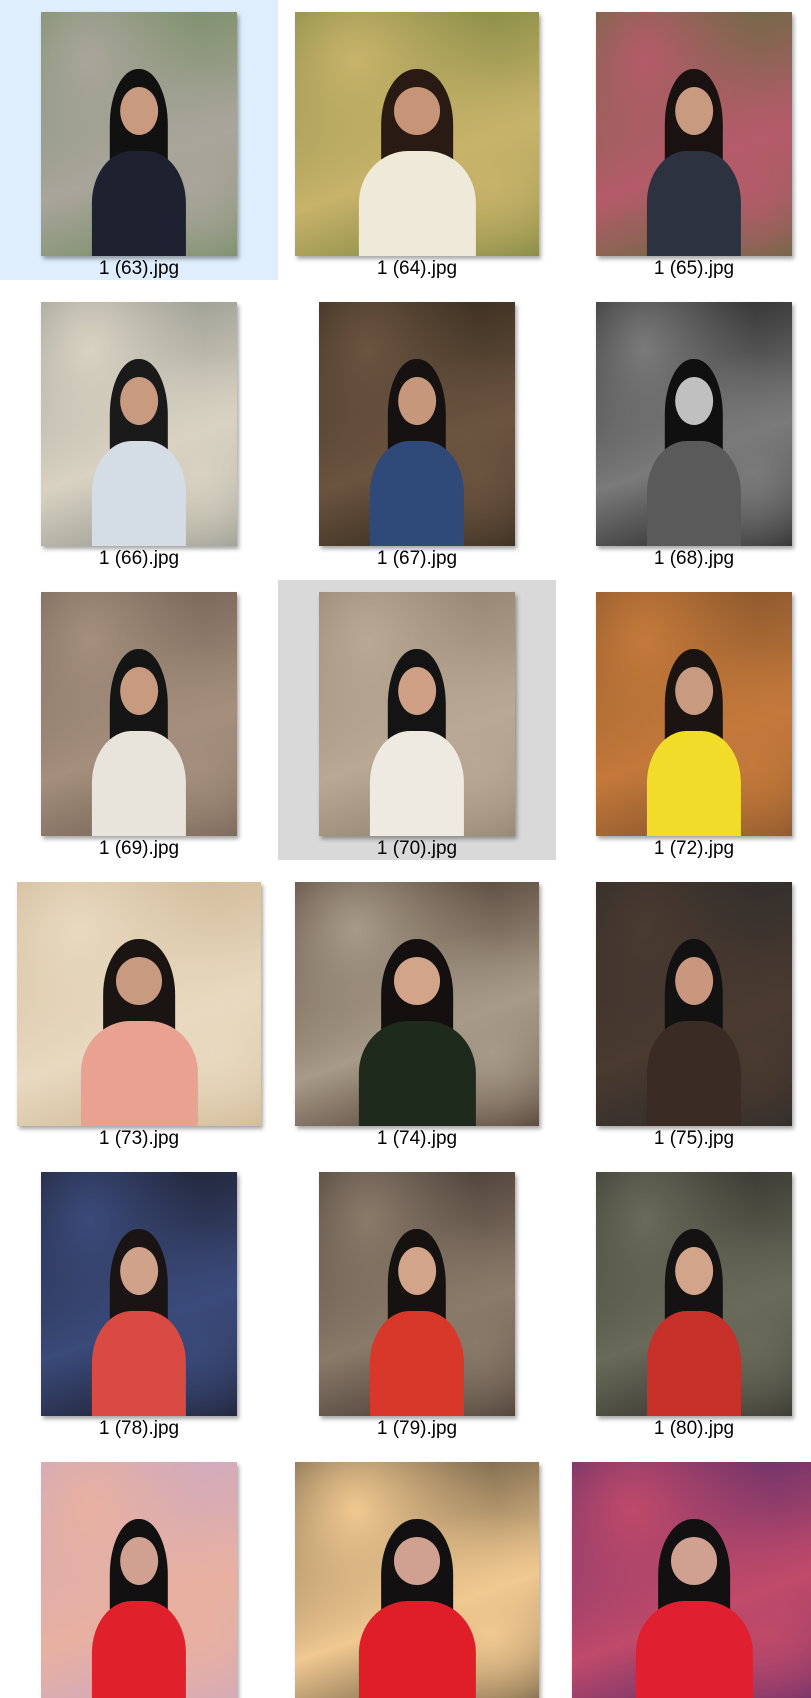  I want to click on file-item: 1 (72).jpg, so click(683, 720).